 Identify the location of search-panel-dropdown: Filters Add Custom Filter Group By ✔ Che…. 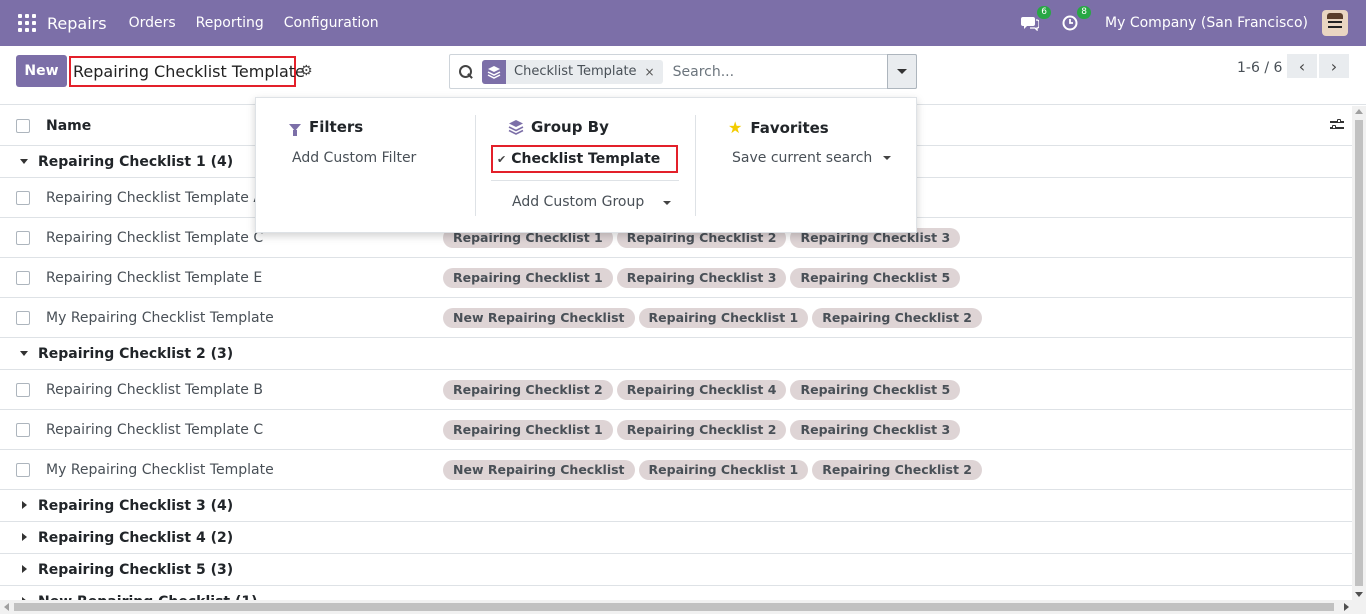
(586, 165).